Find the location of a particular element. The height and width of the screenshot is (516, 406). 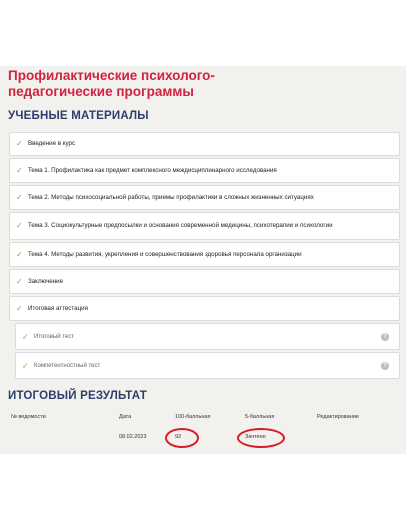

cell-score5-wrap: Зачтено is located at coordinates (277, 438).